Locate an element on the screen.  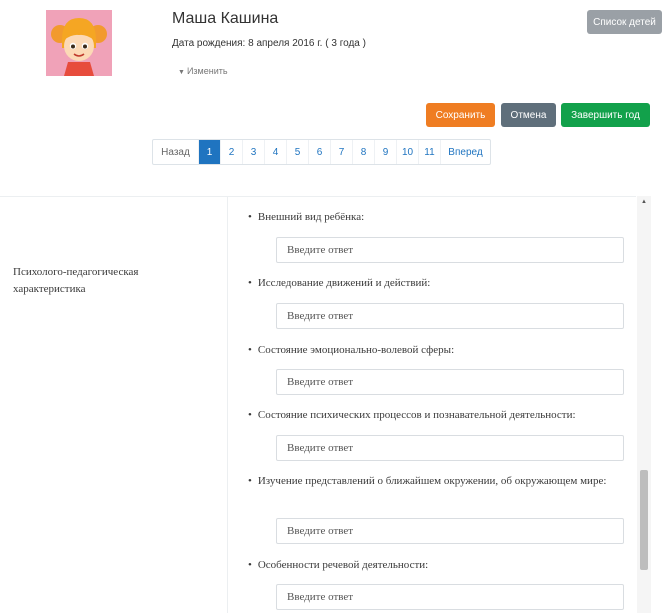
question-text: Состояние эмоционально-волевой сферы: is located at coordinates (356, 350).